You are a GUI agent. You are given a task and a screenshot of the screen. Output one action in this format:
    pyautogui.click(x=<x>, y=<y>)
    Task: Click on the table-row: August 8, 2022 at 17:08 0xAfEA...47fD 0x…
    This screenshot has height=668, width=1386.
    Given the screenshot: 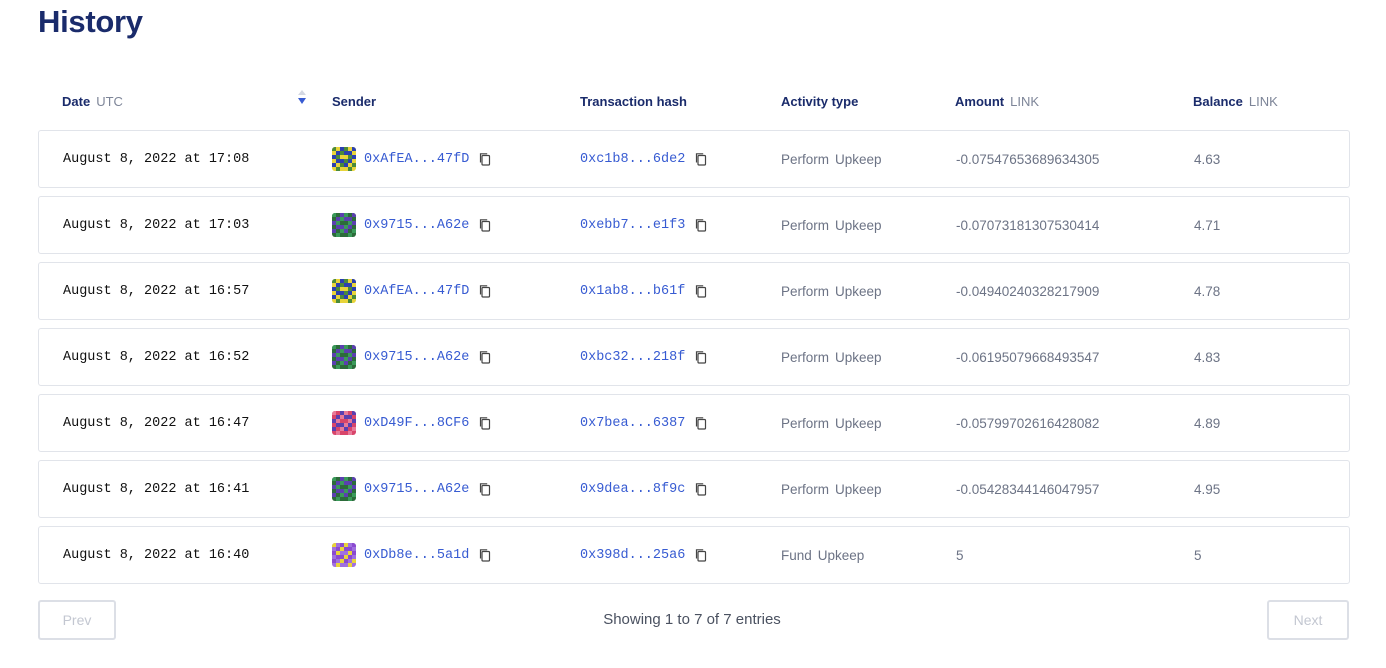 What is the action you would take?
    pyautogui.click(x=694, y=159)
    